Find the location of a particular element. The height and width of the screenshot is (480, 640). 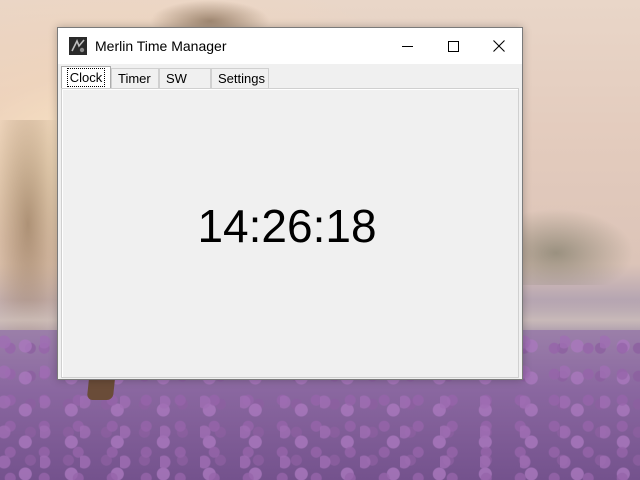

clock-time-display: 14:26:18 is located at coordinates (287, 226).